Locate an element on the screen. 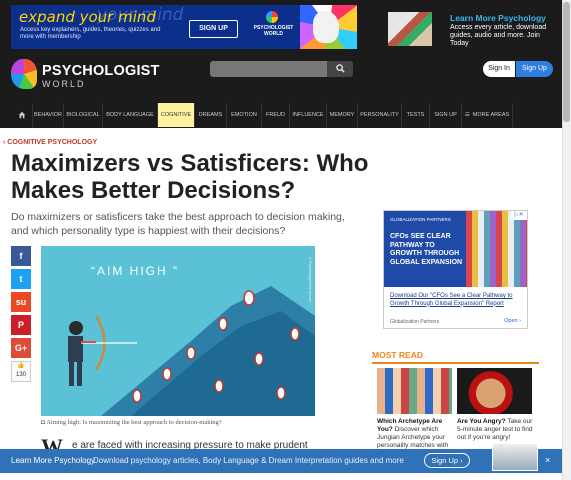 The width and height of the screenshot is (571, 480). nav-item-influence: INFLUENCE is located at coordinates (308, 115).